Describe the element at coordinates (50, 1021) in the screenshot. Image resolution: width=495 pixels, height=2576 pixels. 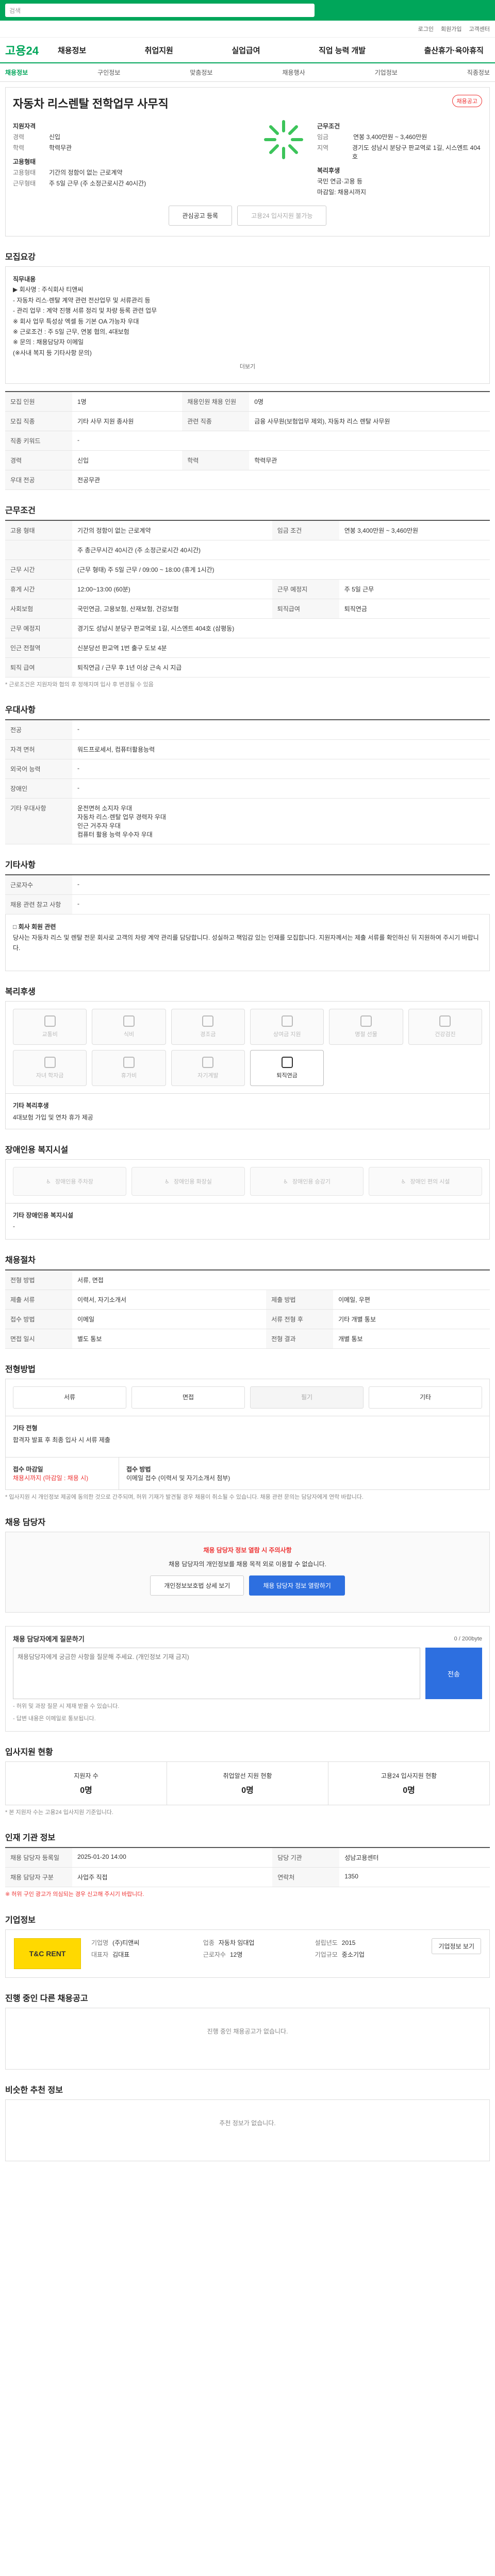
I see `bus-icon` at that location.